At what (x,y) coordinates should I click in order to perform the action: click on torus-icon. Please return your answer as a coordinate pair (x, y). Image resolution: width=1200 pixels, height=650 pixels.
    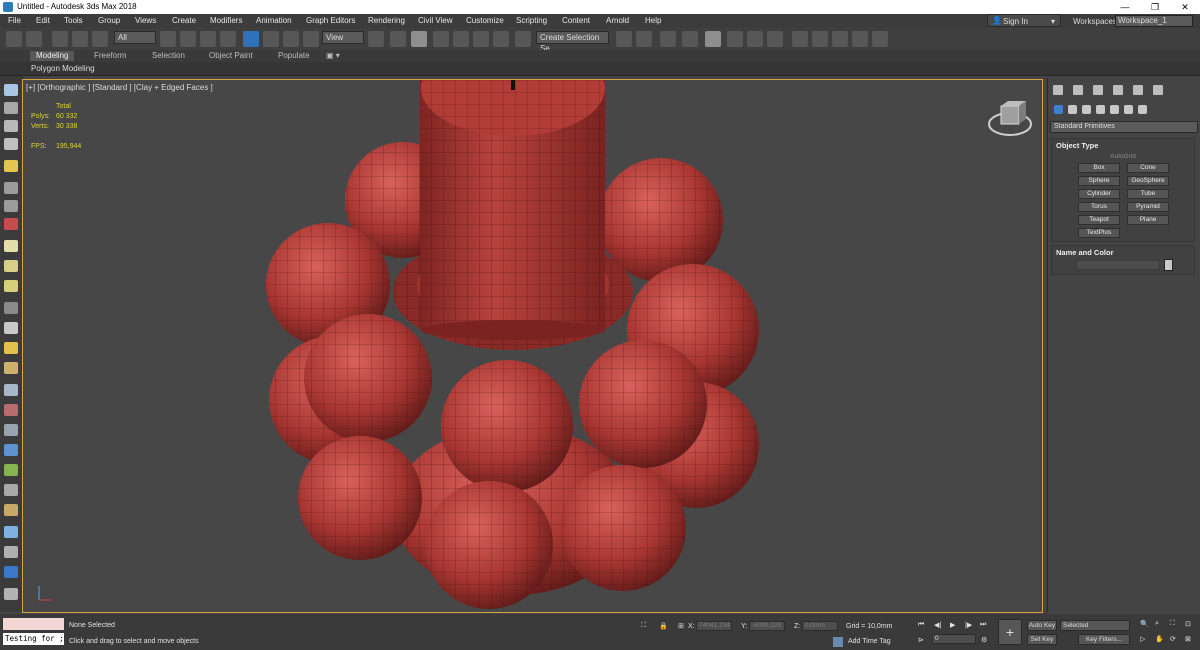
    Looking at the image, I should click on (11, 368).